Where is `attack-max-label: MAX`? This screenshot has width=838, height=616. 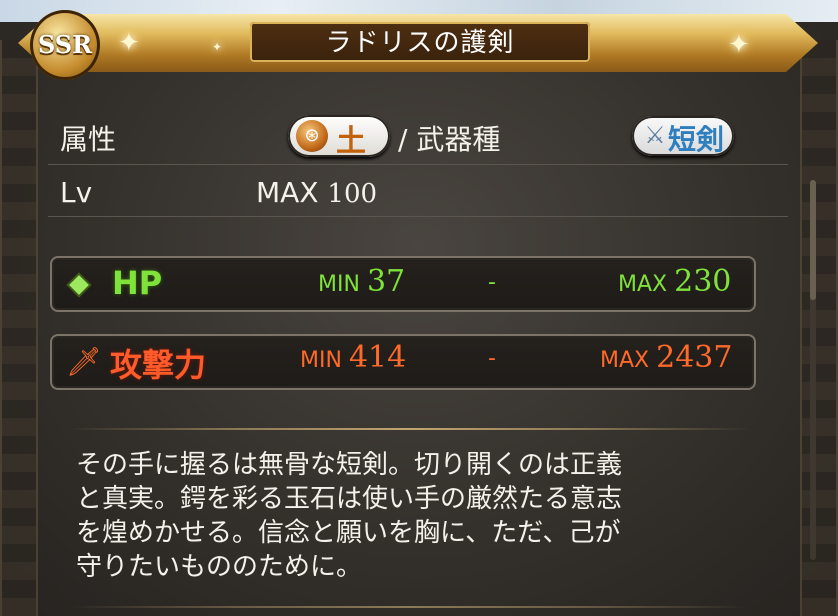
attack-max-label: MAX is located at coordinates (625, 360).